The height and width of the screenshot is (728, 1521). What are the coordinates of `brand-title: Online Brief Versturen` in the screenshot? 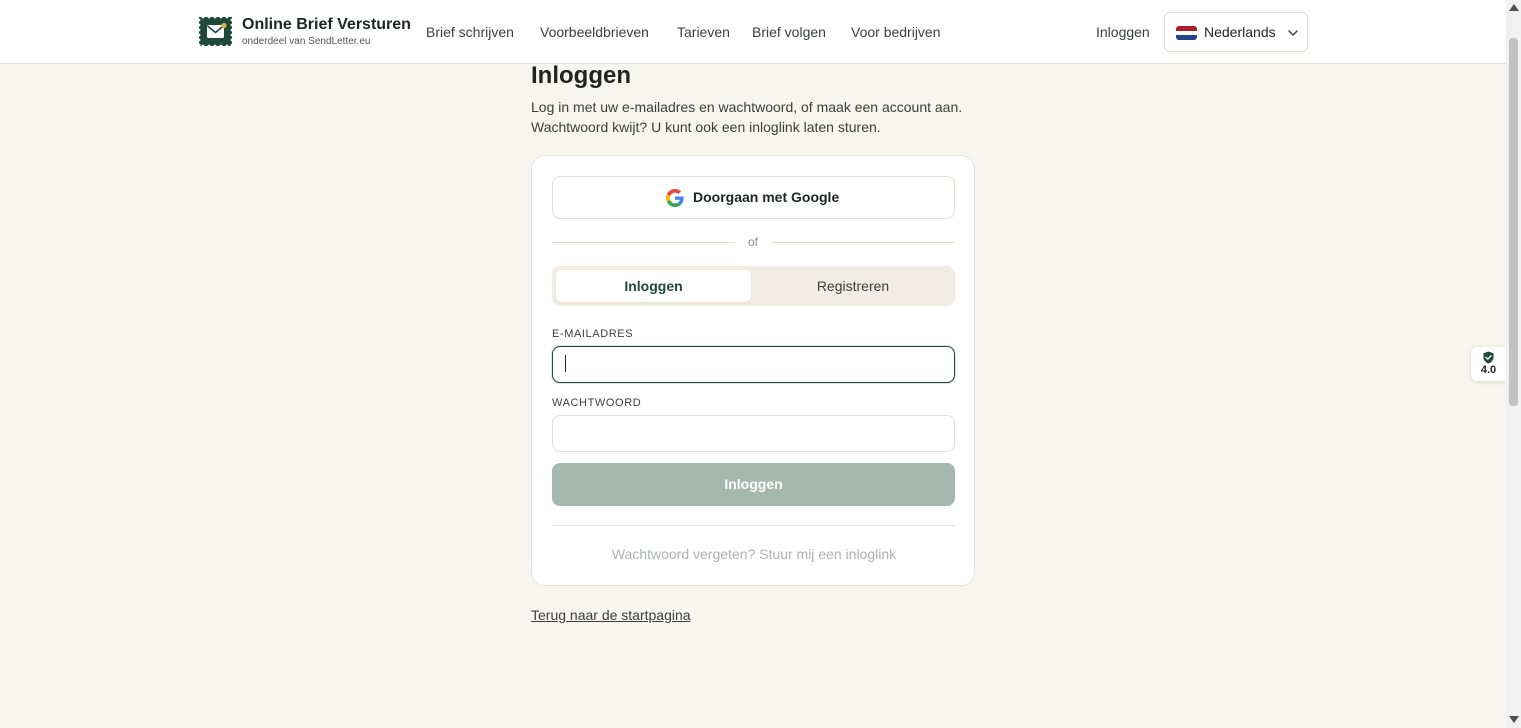 It's located at (326, 25).